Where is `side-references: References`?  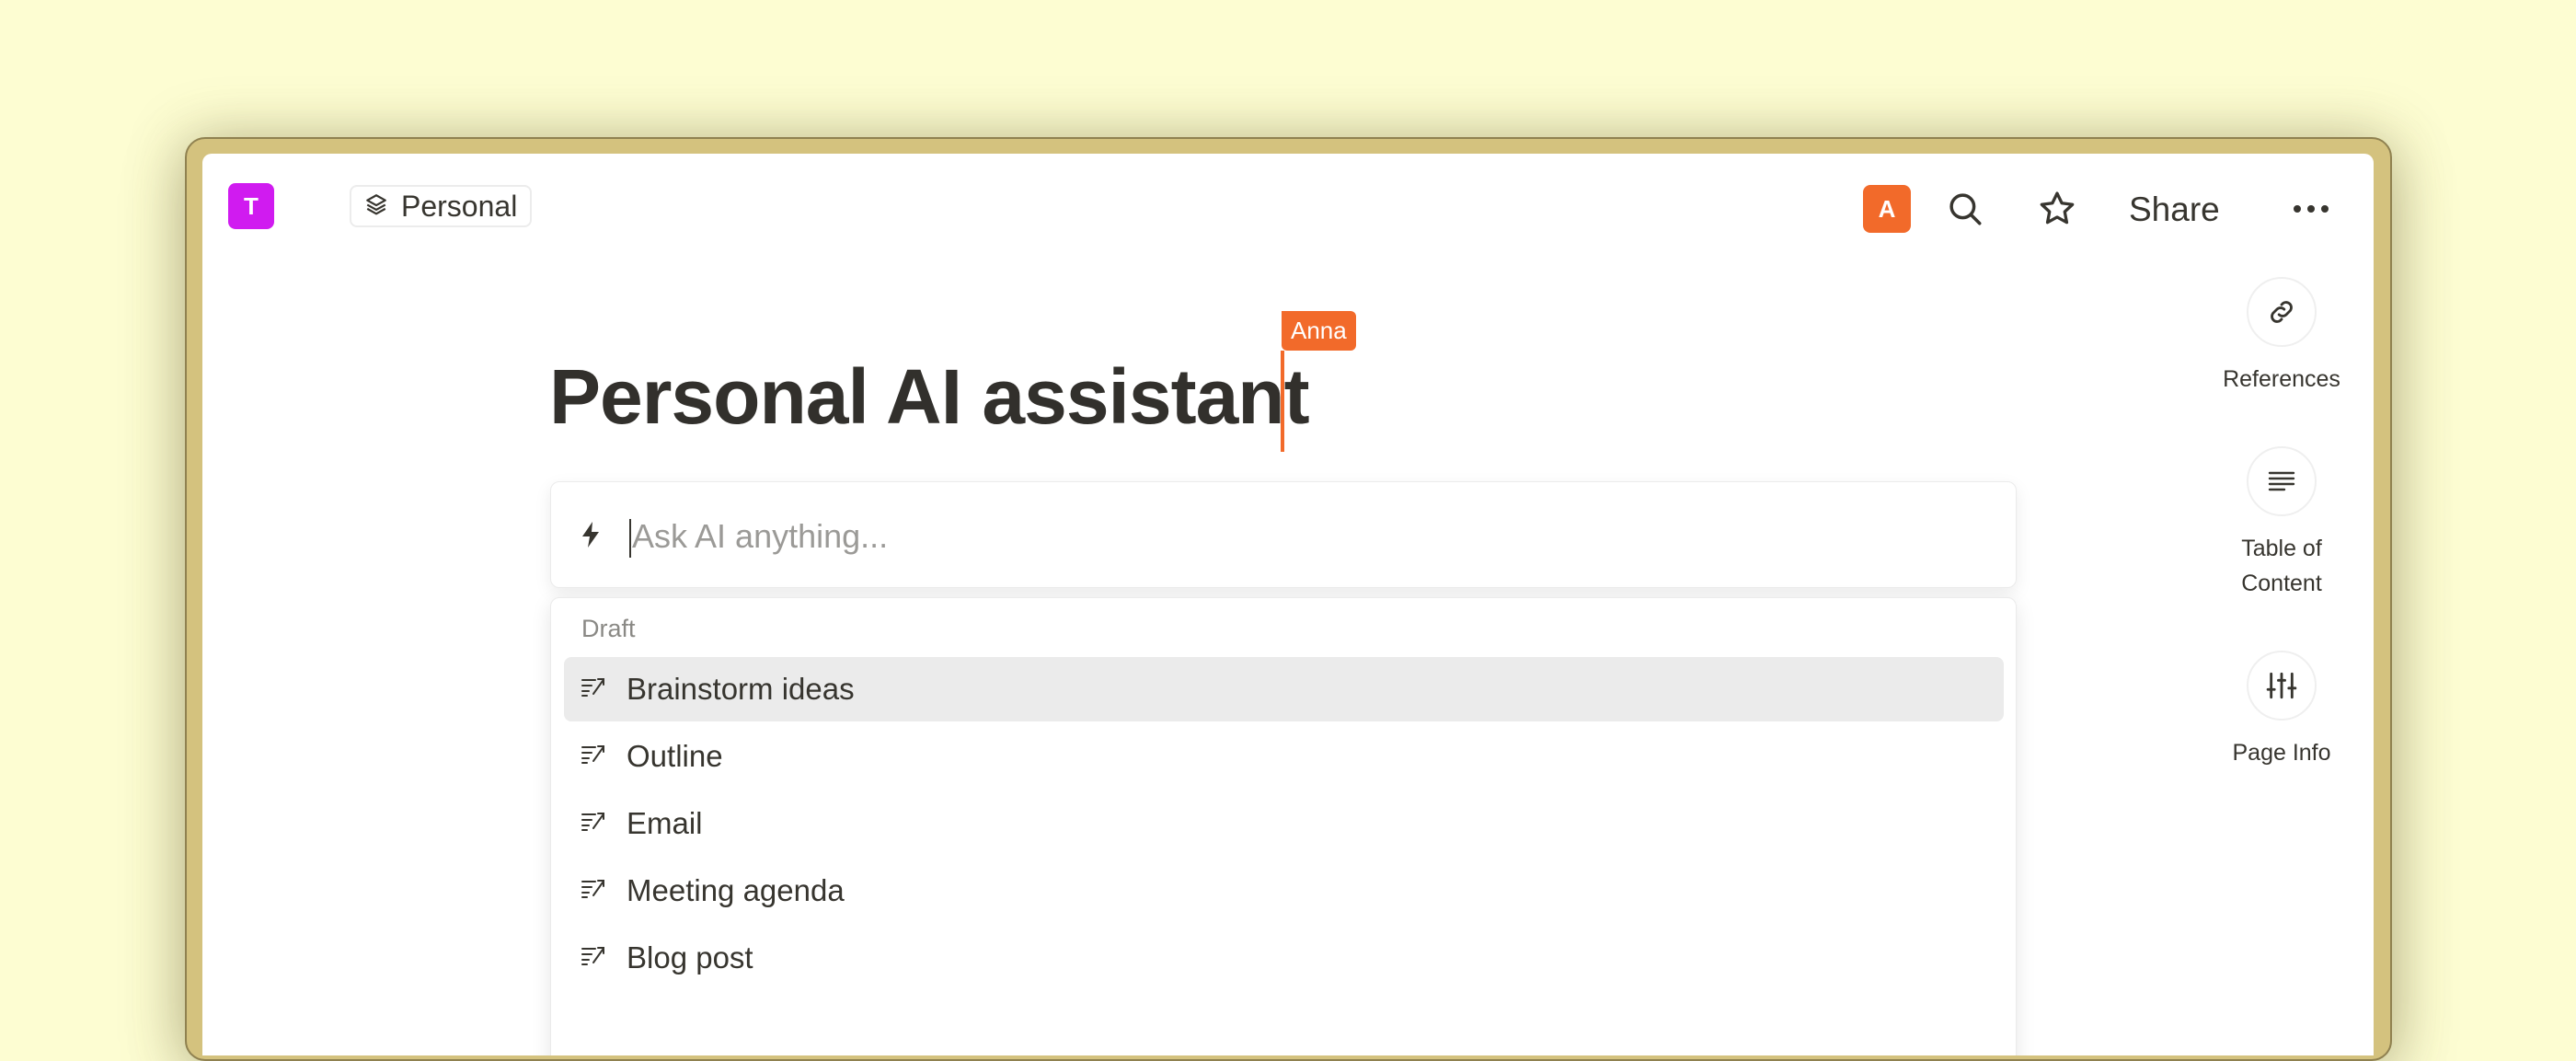
side-references: References is located at coordinates (2281, 337).